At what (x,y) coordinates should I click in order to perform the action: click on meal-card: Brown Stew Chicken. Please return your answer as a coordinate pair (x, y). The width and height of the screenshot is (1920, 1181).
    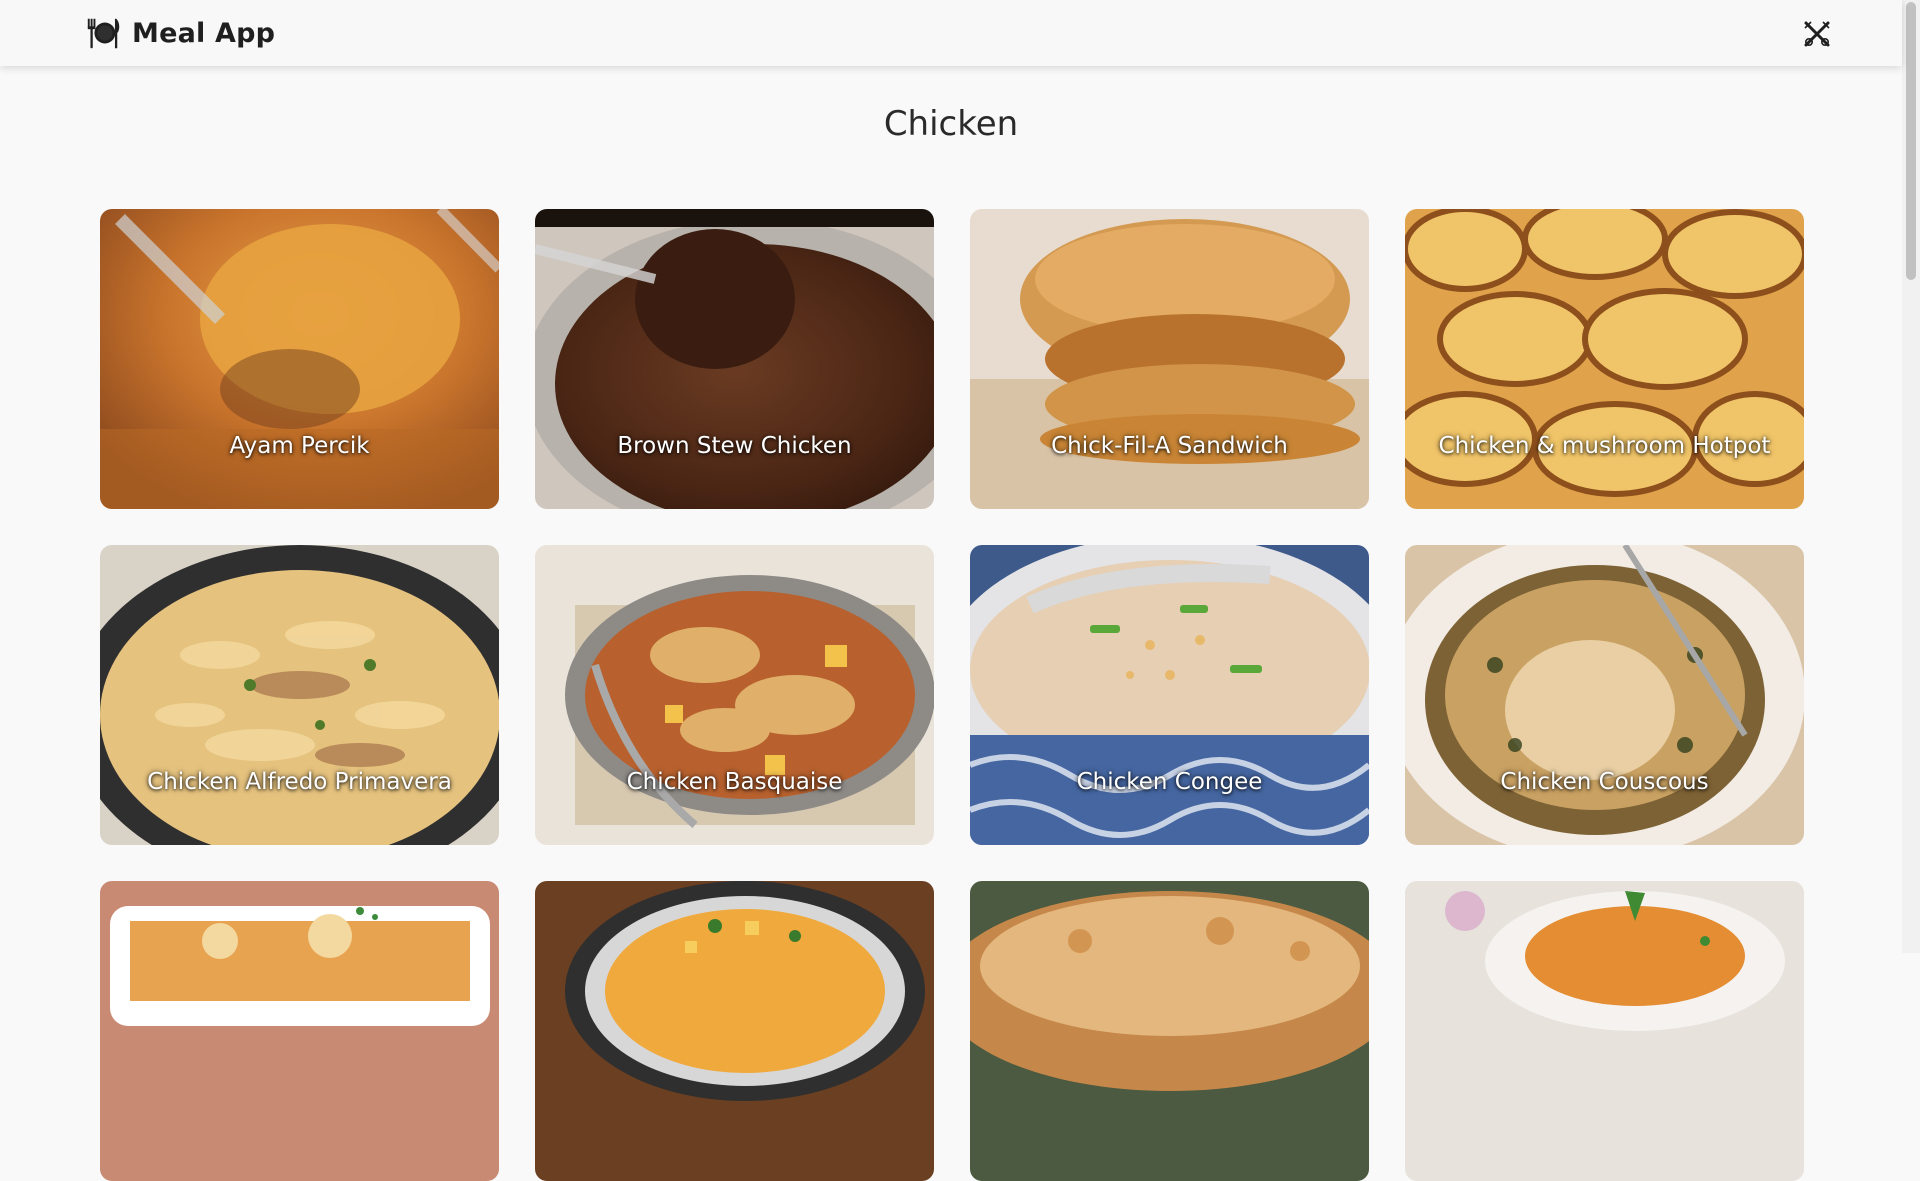
    Looking at the image, I should click on (734, 359).